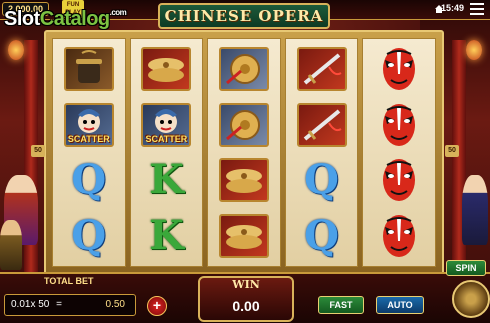 This screenshot has width=490, height=323. I want to click on spin-label: SPIN, so click(466, 268).